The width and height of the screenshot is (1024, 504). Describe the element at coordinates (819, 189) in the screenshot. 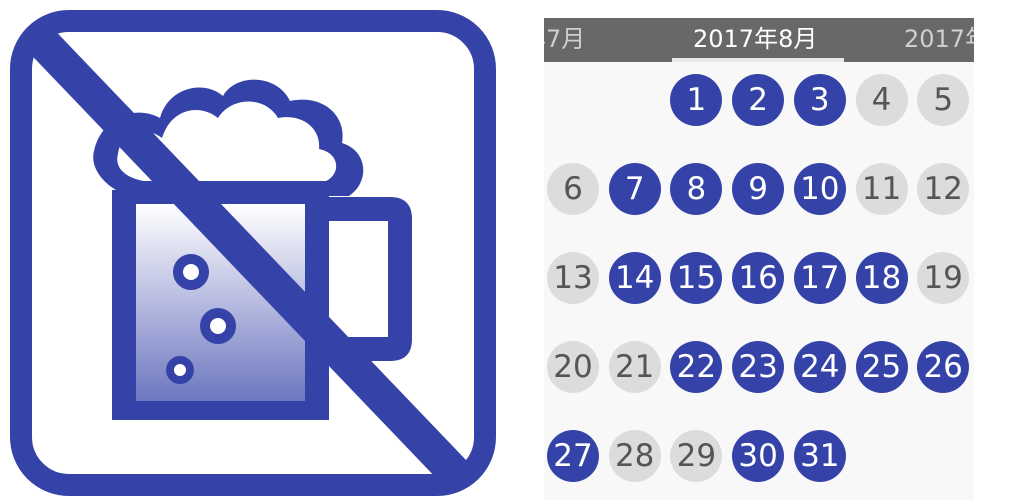

I see `calendar-day: 10` at that location.